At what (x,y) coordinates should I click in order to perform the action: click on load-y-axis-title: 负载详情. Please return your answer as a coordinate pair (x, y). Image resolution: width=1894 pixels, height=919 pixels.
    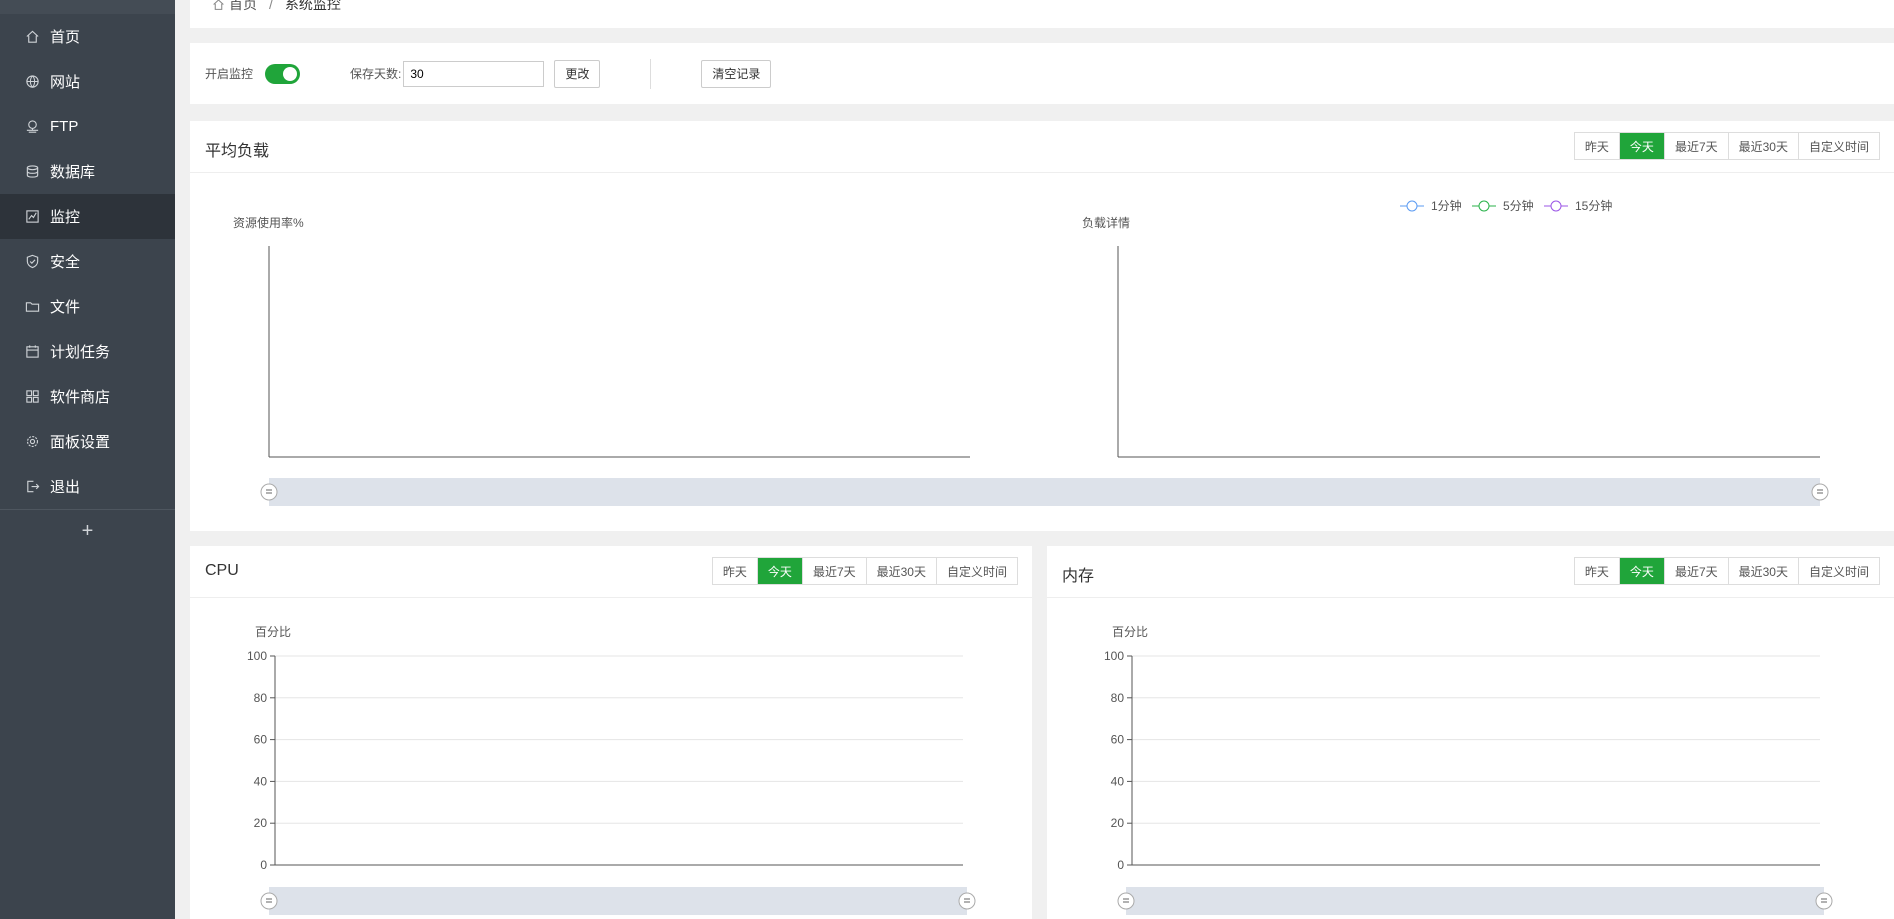
    Looking at the image, I should click on (1106, 222).